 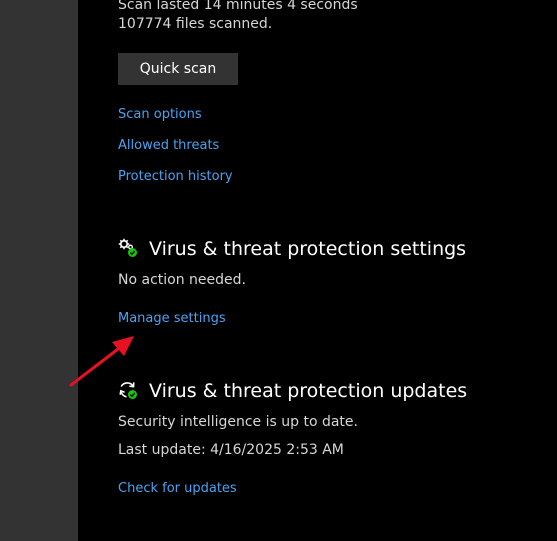 I want to click on updates-section-title: Virus & threat protection updates, so click(x=308, y=391).